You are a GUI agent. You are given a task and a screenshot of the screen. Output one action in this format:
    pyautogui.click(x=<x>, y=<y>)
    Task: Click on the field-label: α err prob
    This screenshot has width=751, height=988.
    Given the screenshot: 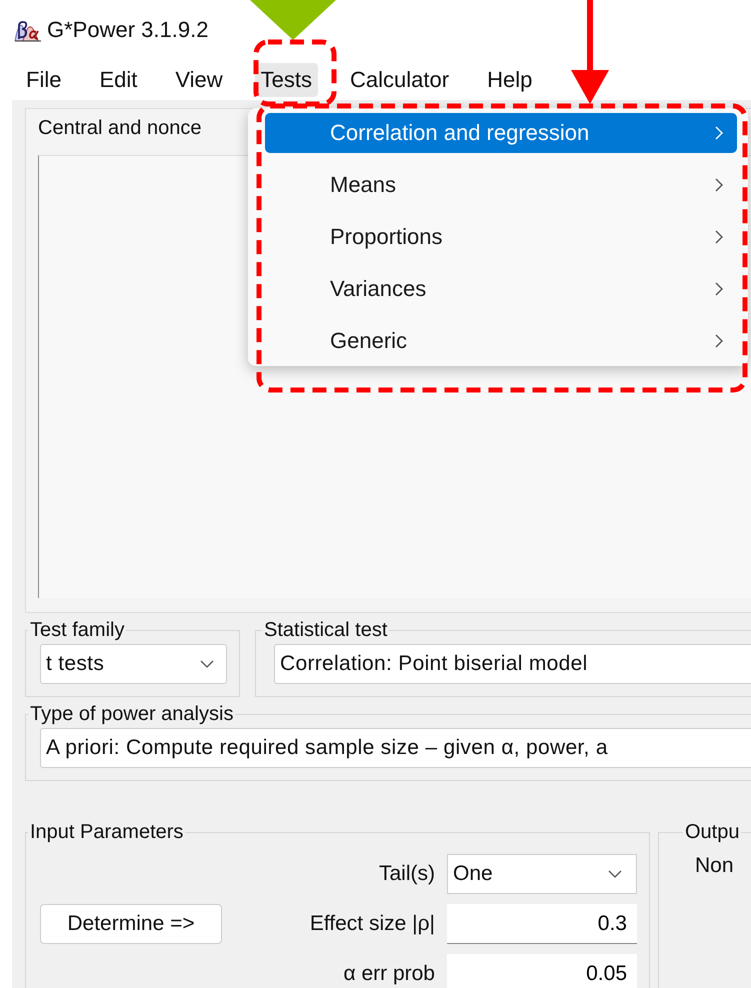 What is the action you would take?
    pyautogui.click(x=388, y=974)
    